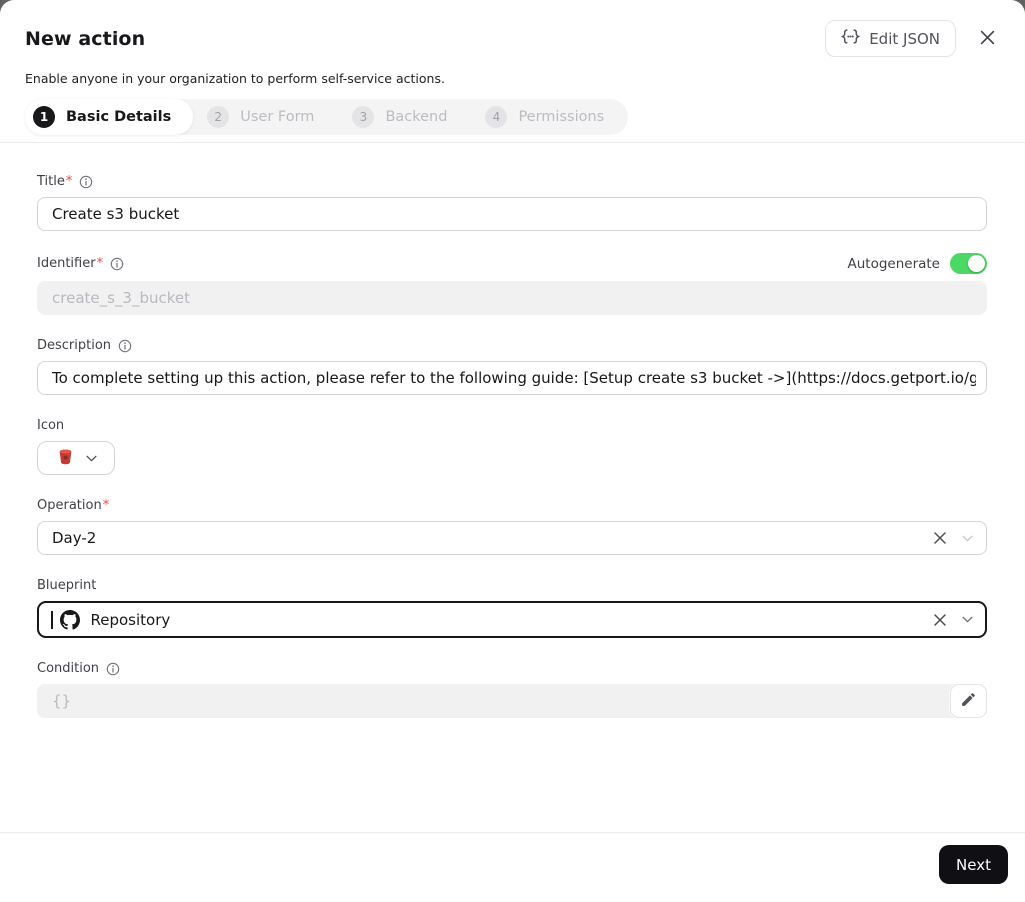 Image resolution: width=1025 pixels, height=902 pixels. What do you see at coordinates (416, 117) in the screenshot?
I see `step-label: Backend` at bounding box center [416, 117].